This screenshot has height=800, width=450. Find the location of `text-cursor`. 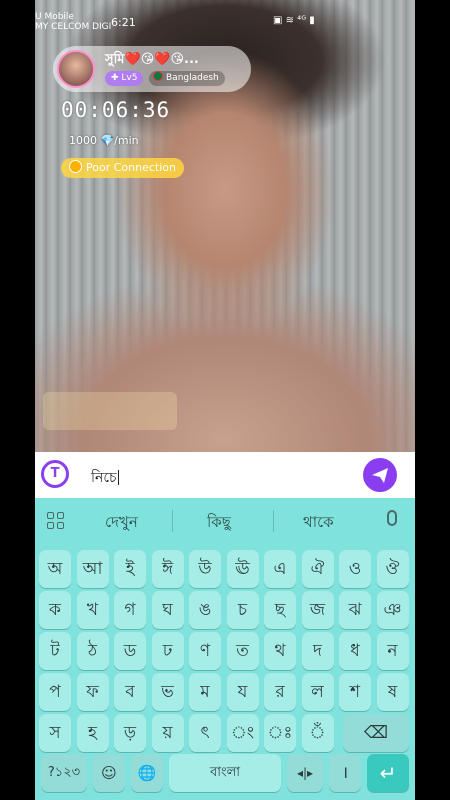

text-cursor is located at coordinates (118, 477).